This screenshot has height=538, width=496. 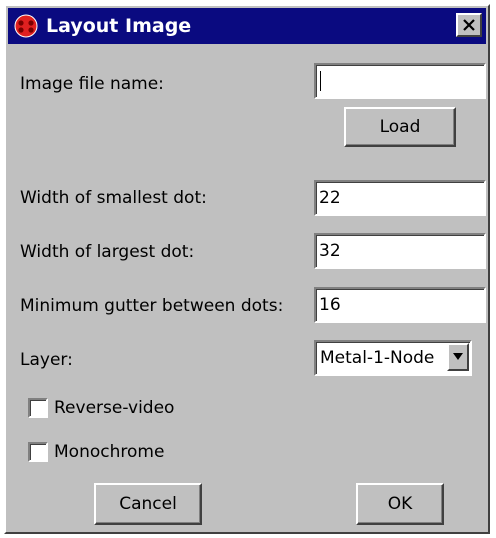 I want to click on layer-dropdown-button, so click(x=458, y=357).